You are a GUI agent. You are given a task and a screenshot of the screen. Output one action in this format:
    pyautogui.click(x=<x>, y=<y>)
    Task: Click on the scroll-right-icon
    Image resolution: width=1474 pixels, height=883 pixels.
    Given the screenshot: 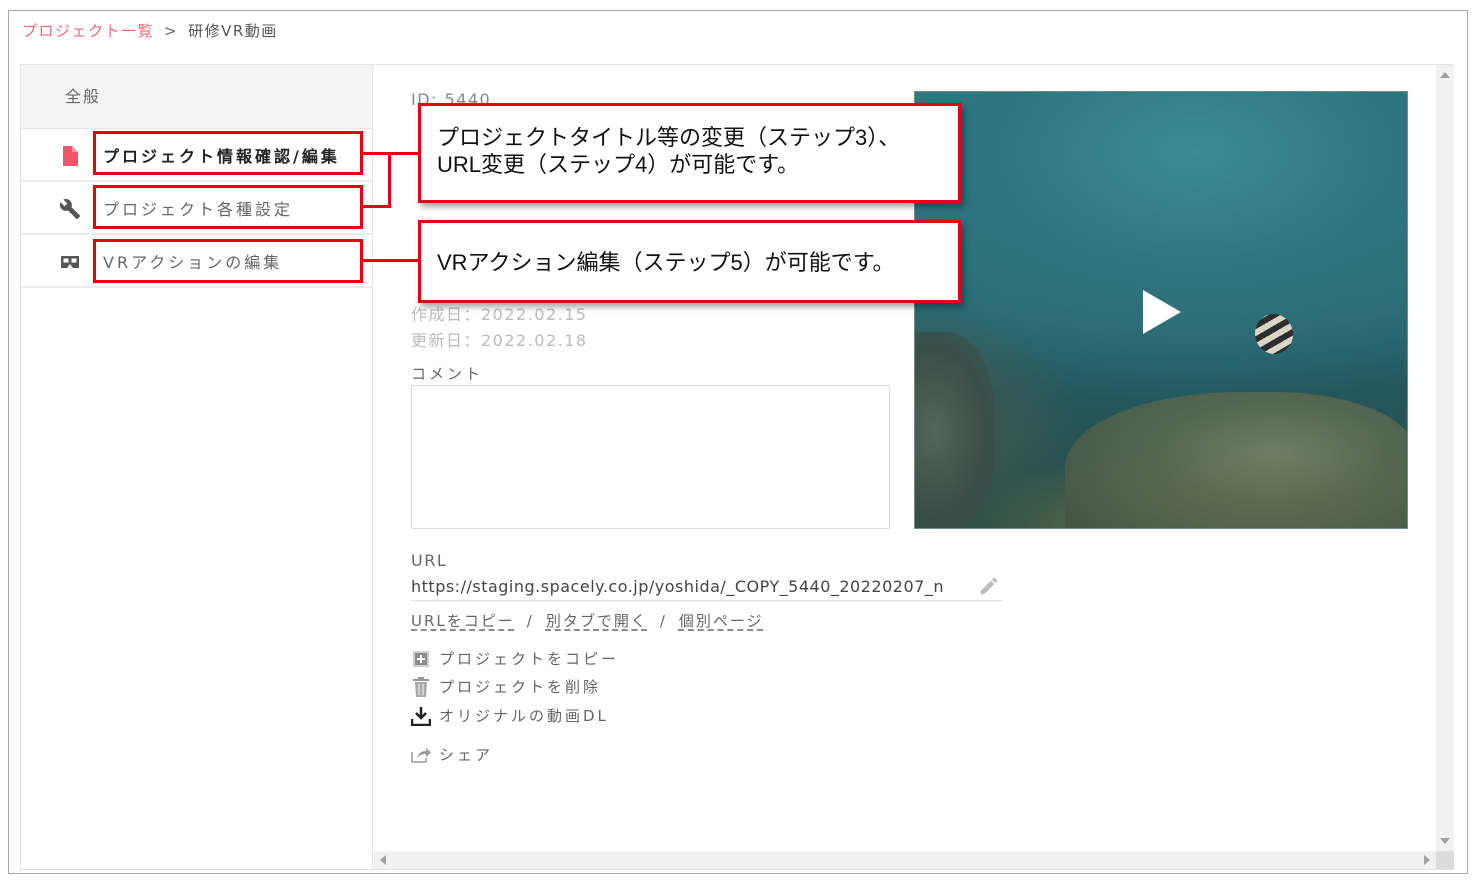 What is the action you would take?
    pyautogui.click(x=1427, y=860)
    